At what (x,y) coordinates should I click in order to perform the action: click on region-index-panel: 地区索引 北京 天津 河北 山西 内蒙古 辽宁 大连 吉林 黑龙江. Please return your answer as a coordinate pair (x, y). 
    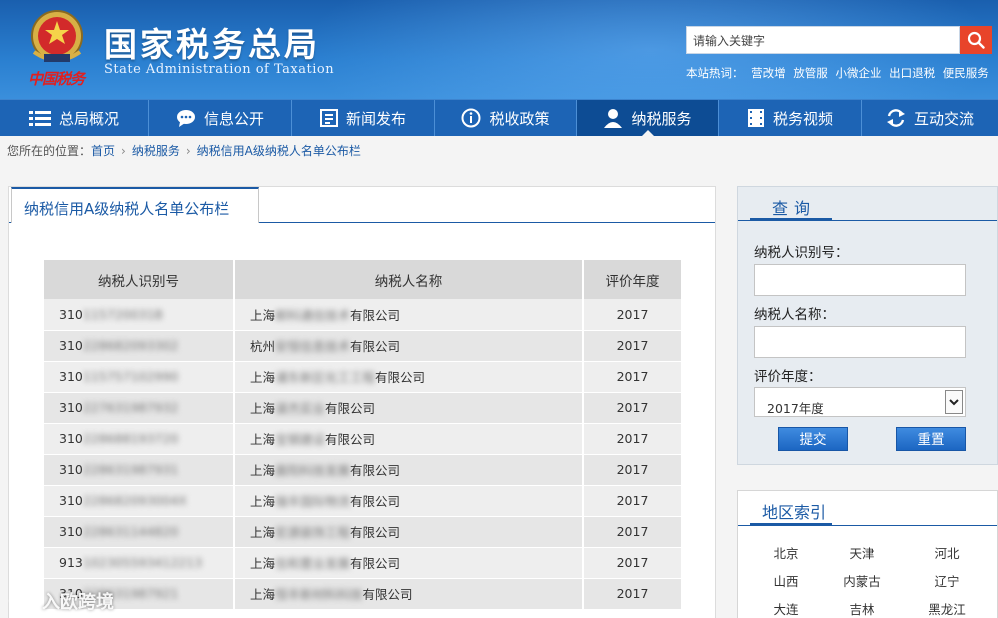
    Looking at the image, I should click on (867, 554).